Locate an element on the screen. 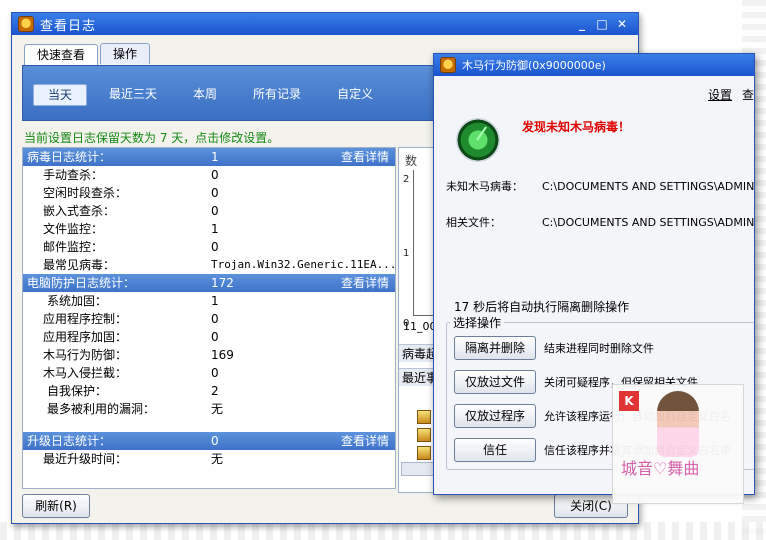 This screenshot has height=540, width=766. stat-row: 空闲时段查杀： 0 is located at coordinates (131, 193).